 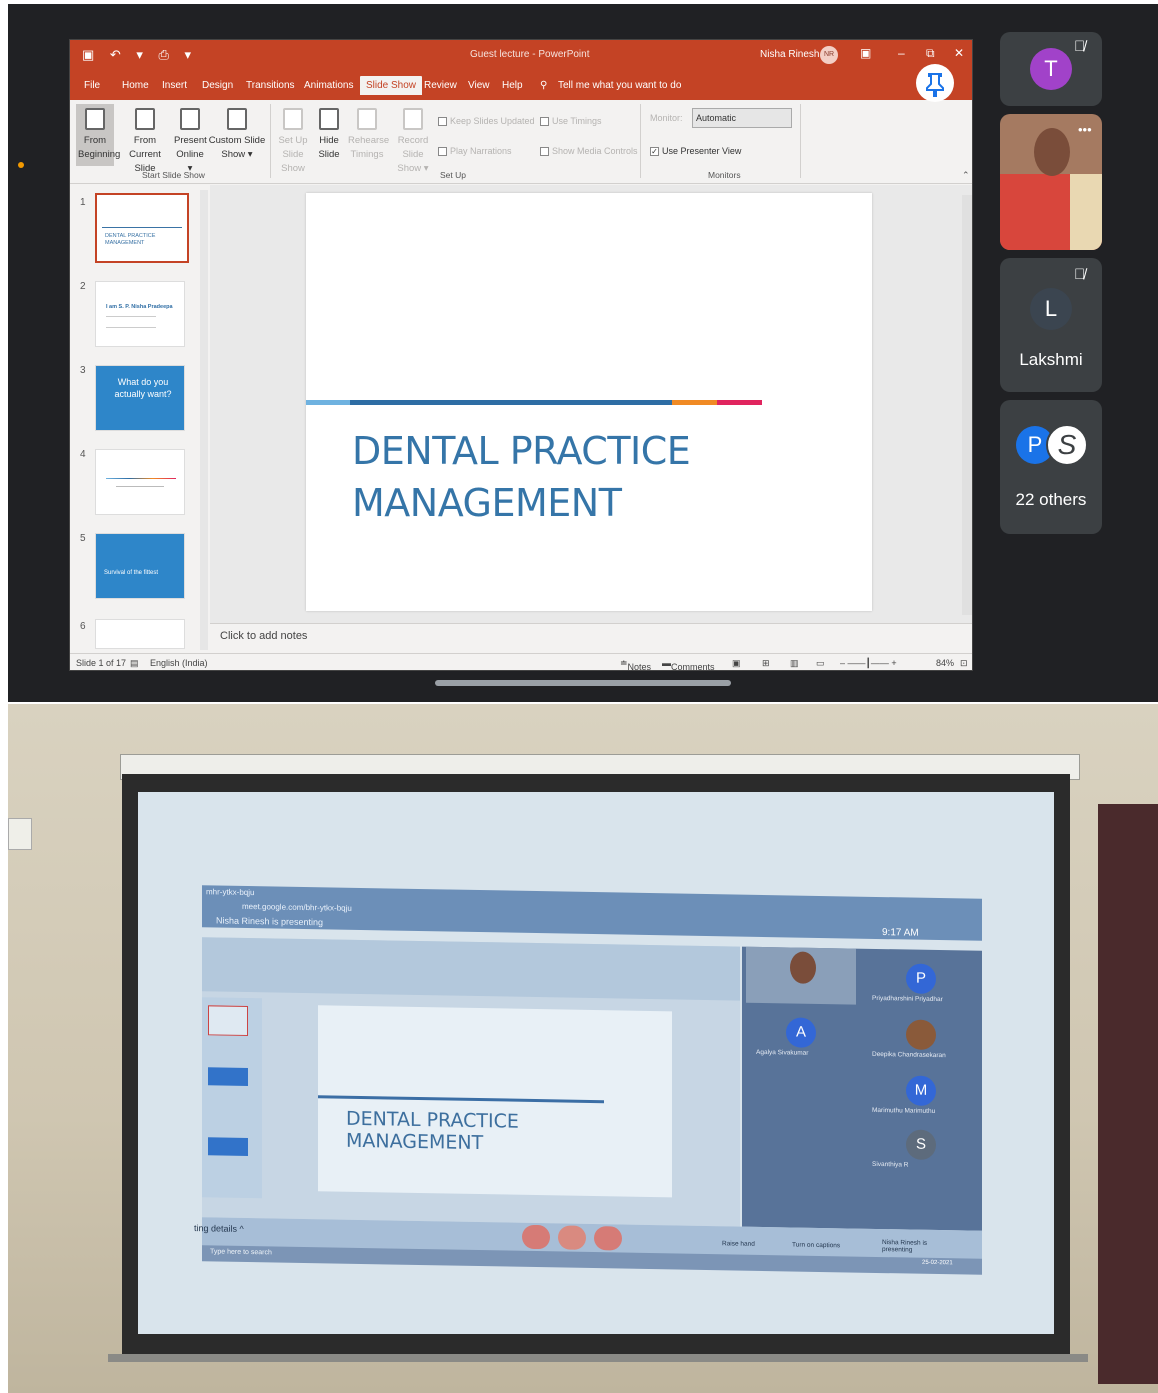 What do you see at coordinates (905, 1246) in the screenshot?
I see `projected-presenting-control: Nisha Rinesh is presenting` at bounding box center [905, 1246].